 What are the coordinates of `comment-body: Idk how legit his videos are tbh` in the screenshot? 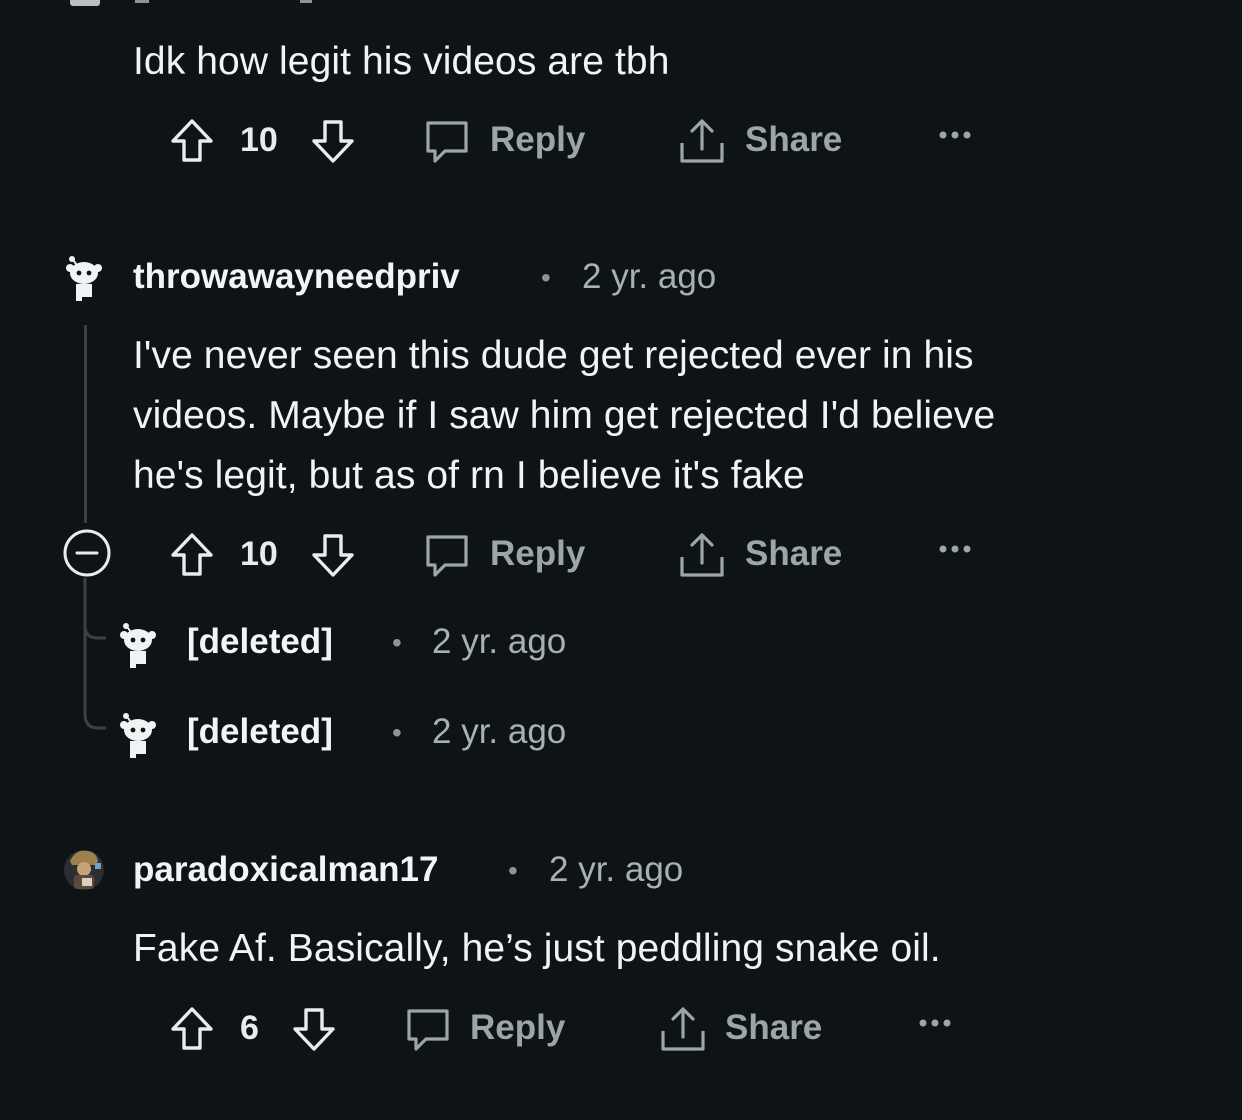 It's located at (401, 61).